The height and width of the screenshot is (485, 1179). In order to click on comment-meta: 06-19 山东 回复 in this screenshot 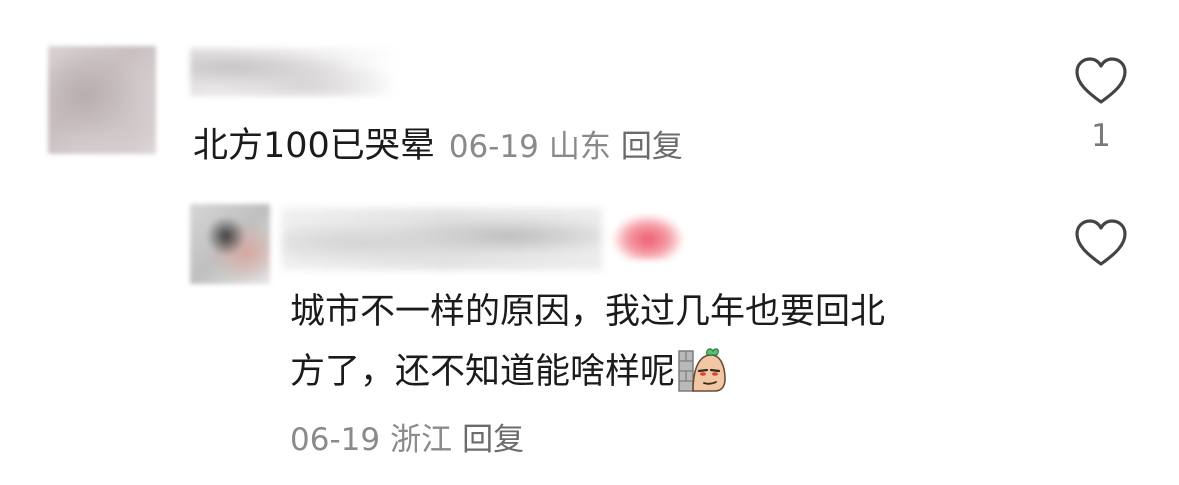, I will do `click(566, 147)`.